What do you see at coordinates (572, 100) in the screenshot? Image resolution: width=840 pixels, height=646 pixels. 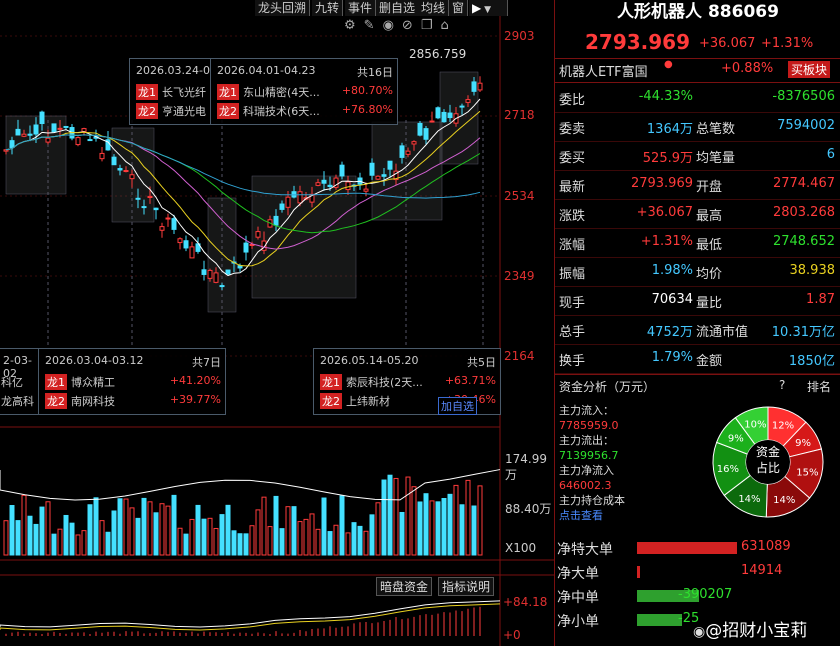 I see `quote-label: 委比` at bounding box center [572, 100].